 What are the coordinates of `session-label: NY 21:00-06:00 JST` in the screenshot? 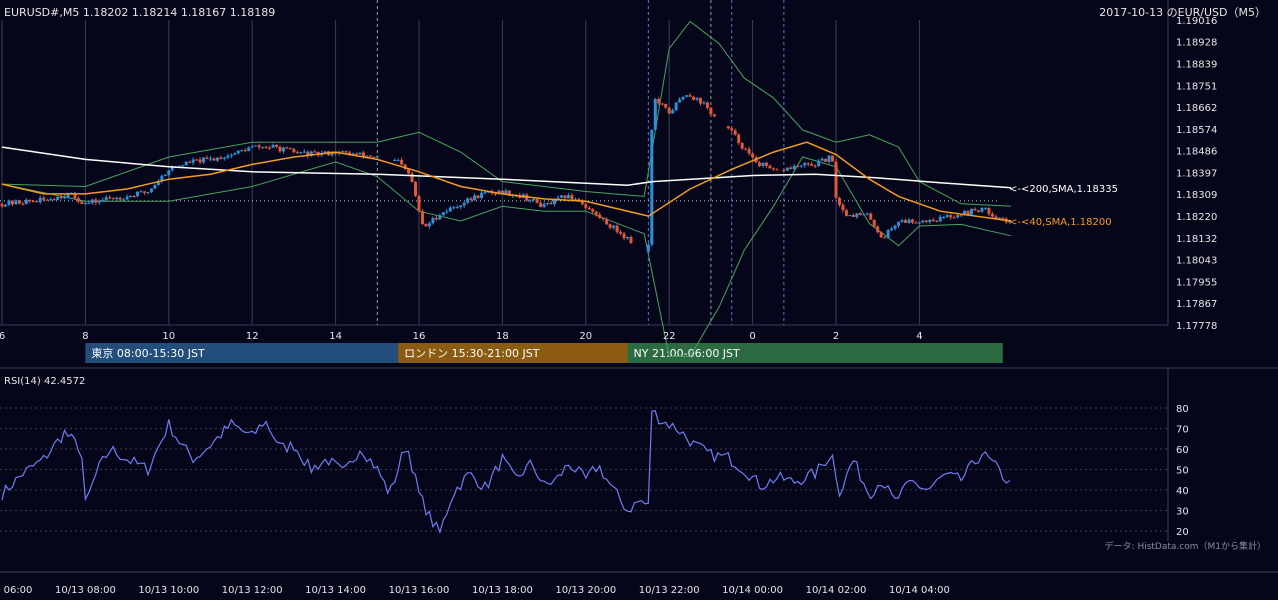 It's located at (687, 353).